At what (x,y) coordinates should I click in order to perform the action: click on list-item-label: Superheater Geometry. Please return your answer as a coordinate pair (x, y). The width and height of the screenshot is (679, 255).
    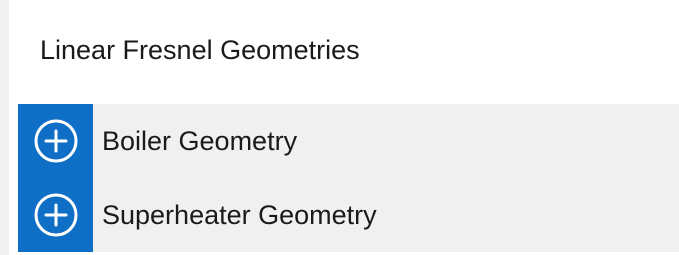
    Looking at the image, I should click on (239, 214).